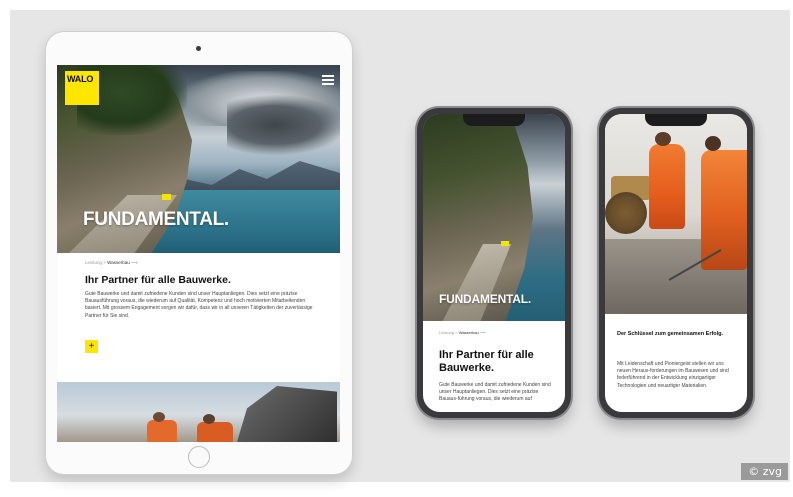 Image resolution: width=793 pixels, height=497 pixels. What do you see at coordinates (199, 457) in the screenshot?
I see `tablet-home-button` at bounding box center [199, 457].